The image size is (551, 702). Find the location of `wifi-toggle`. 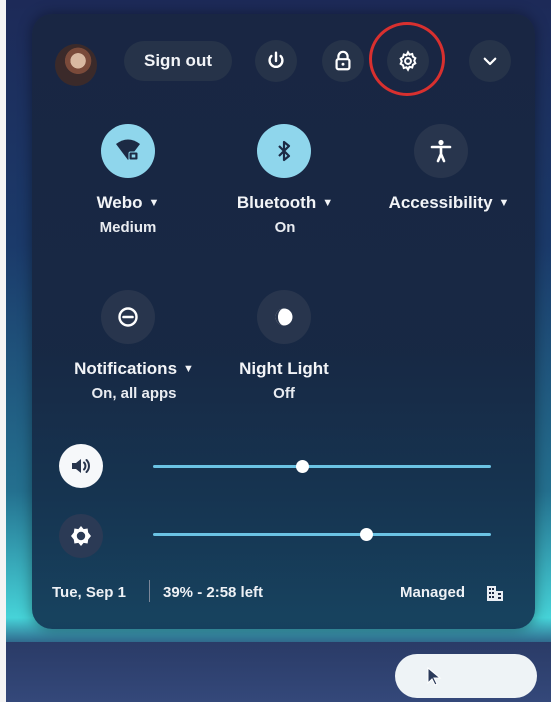

wifi-toggle is located at coordinates (128, 151).